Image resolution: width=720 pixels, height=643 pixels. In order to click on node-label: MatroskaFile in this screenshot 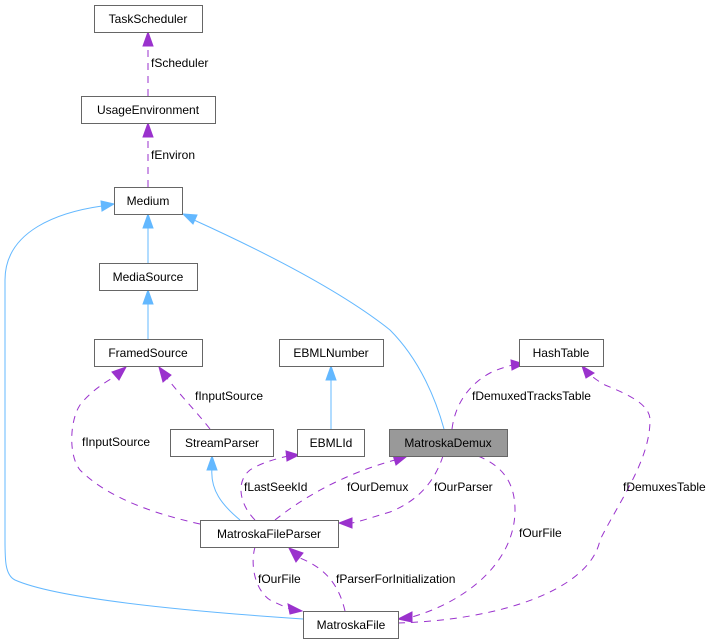, I will do `click(351, 625)`.